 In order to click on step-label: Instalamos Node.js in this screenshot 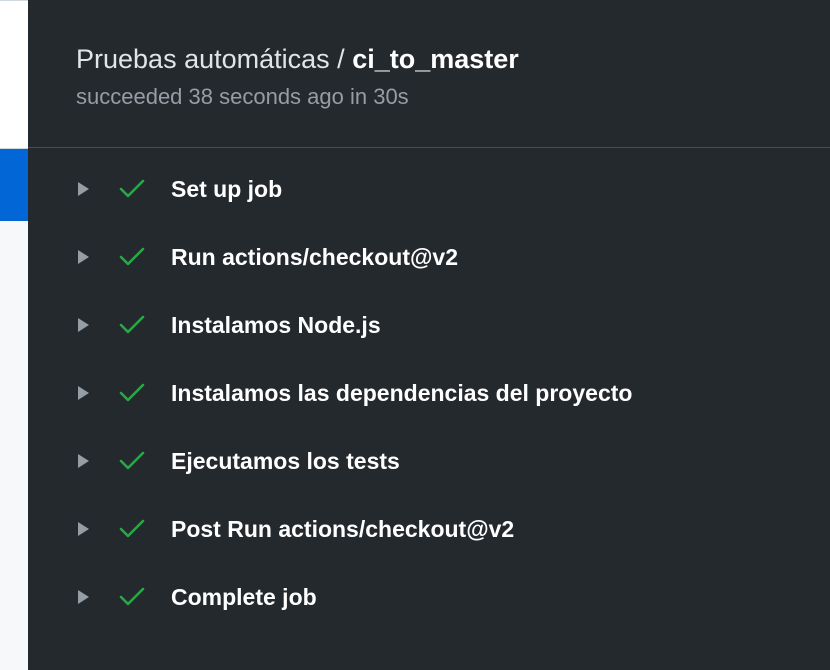, I will do `click(276, 325)`.